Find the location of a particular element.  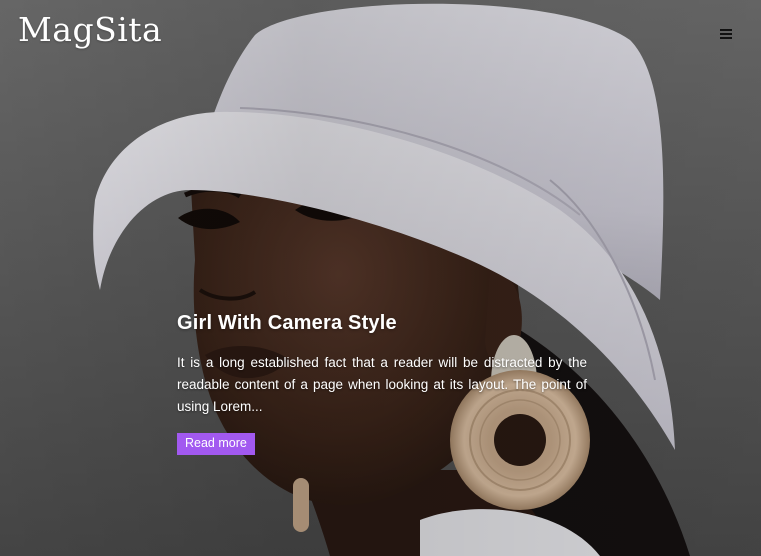

site-logo: MagSita is located at coordinates (90, 29).